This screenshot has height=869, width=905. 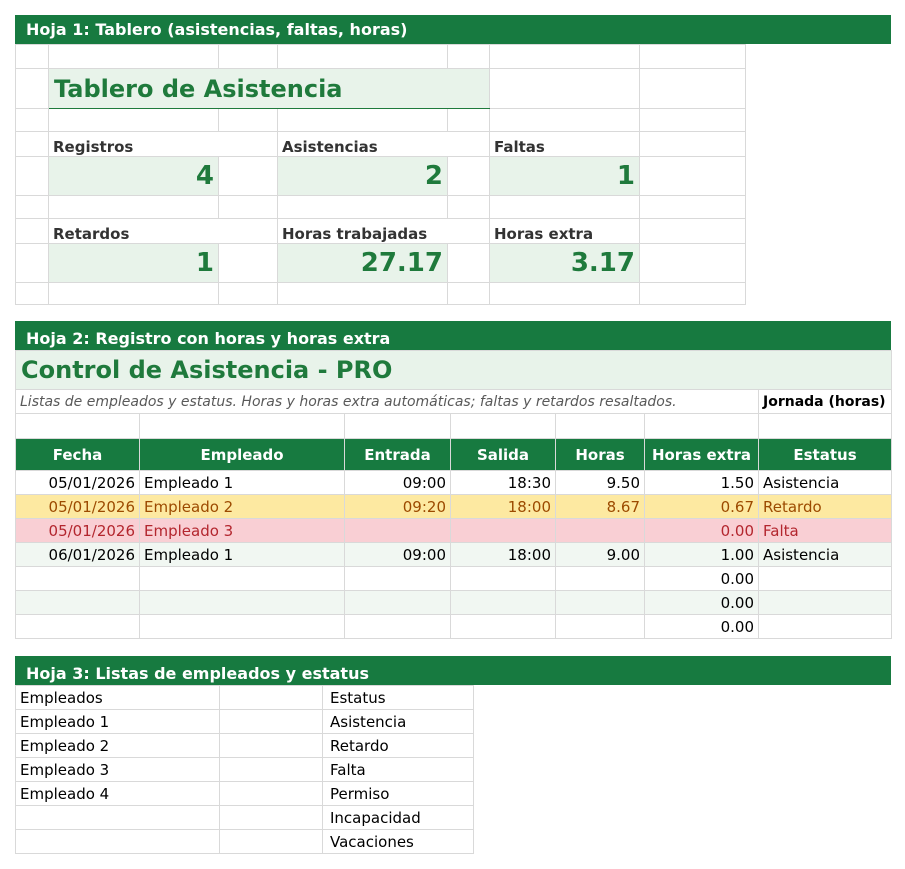 What do you see at coordinates (242, 506) in the screenshot?
I see `cell-empleado: Empleado 2` at bounding box center [242, 506].